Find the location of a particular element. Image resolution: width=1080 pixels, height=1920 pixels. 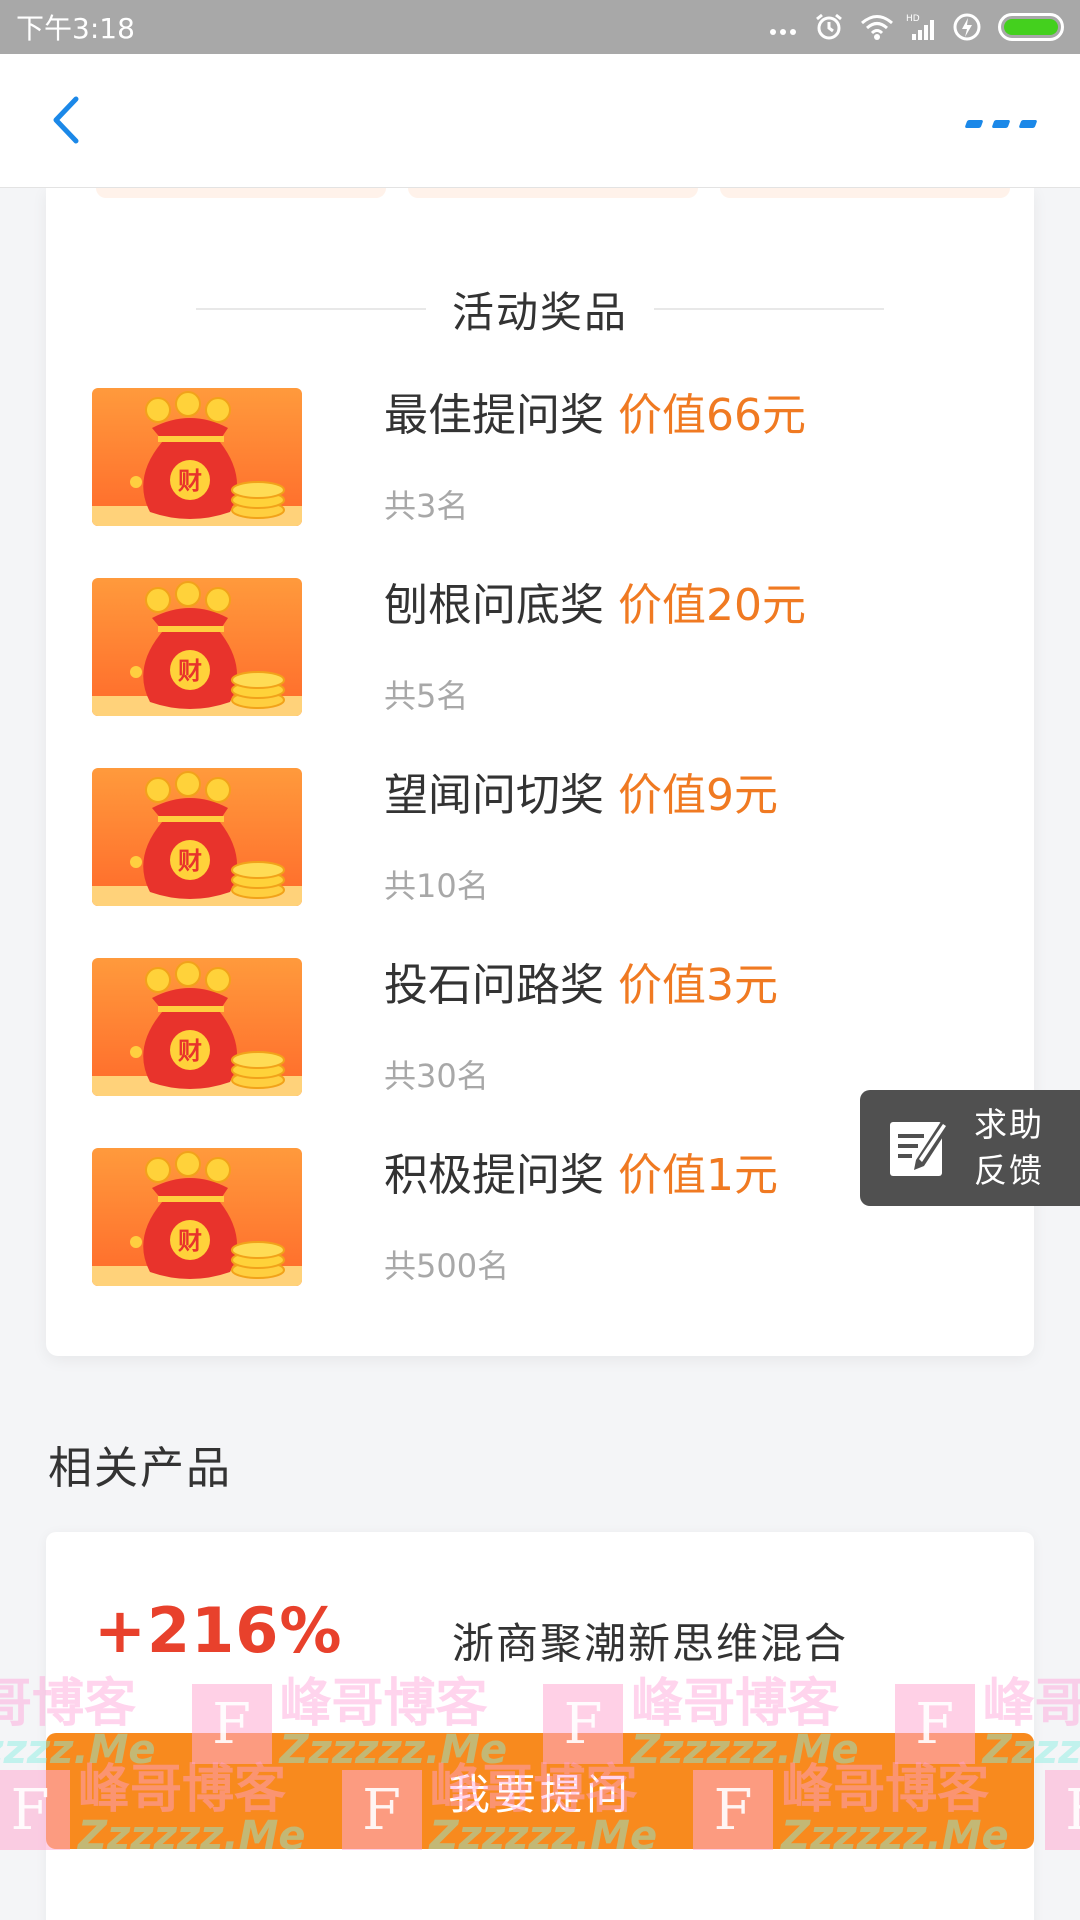

status-icons: HD is located at coordinates (916, 27).